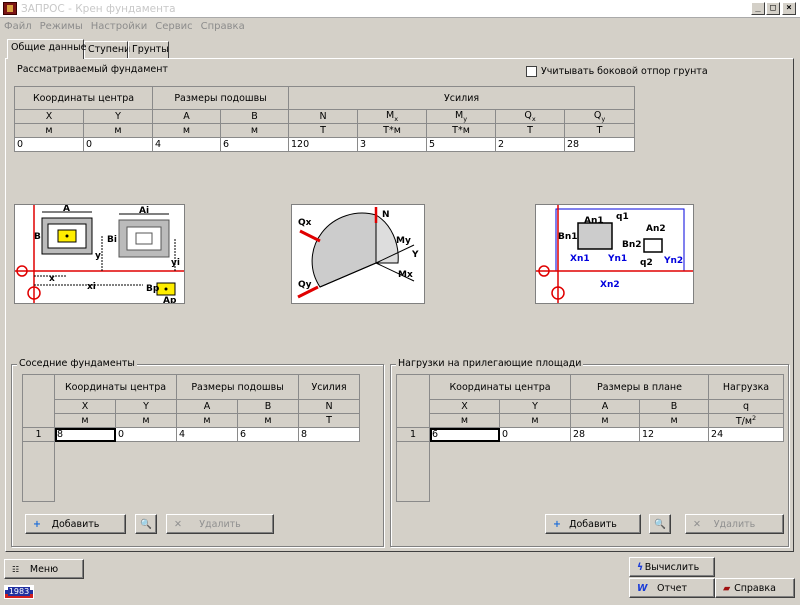  What do you see at coordinates (61, 26) in the screenshot?
I see `menu-modes: Режимы` at bounding box center [61, 26].